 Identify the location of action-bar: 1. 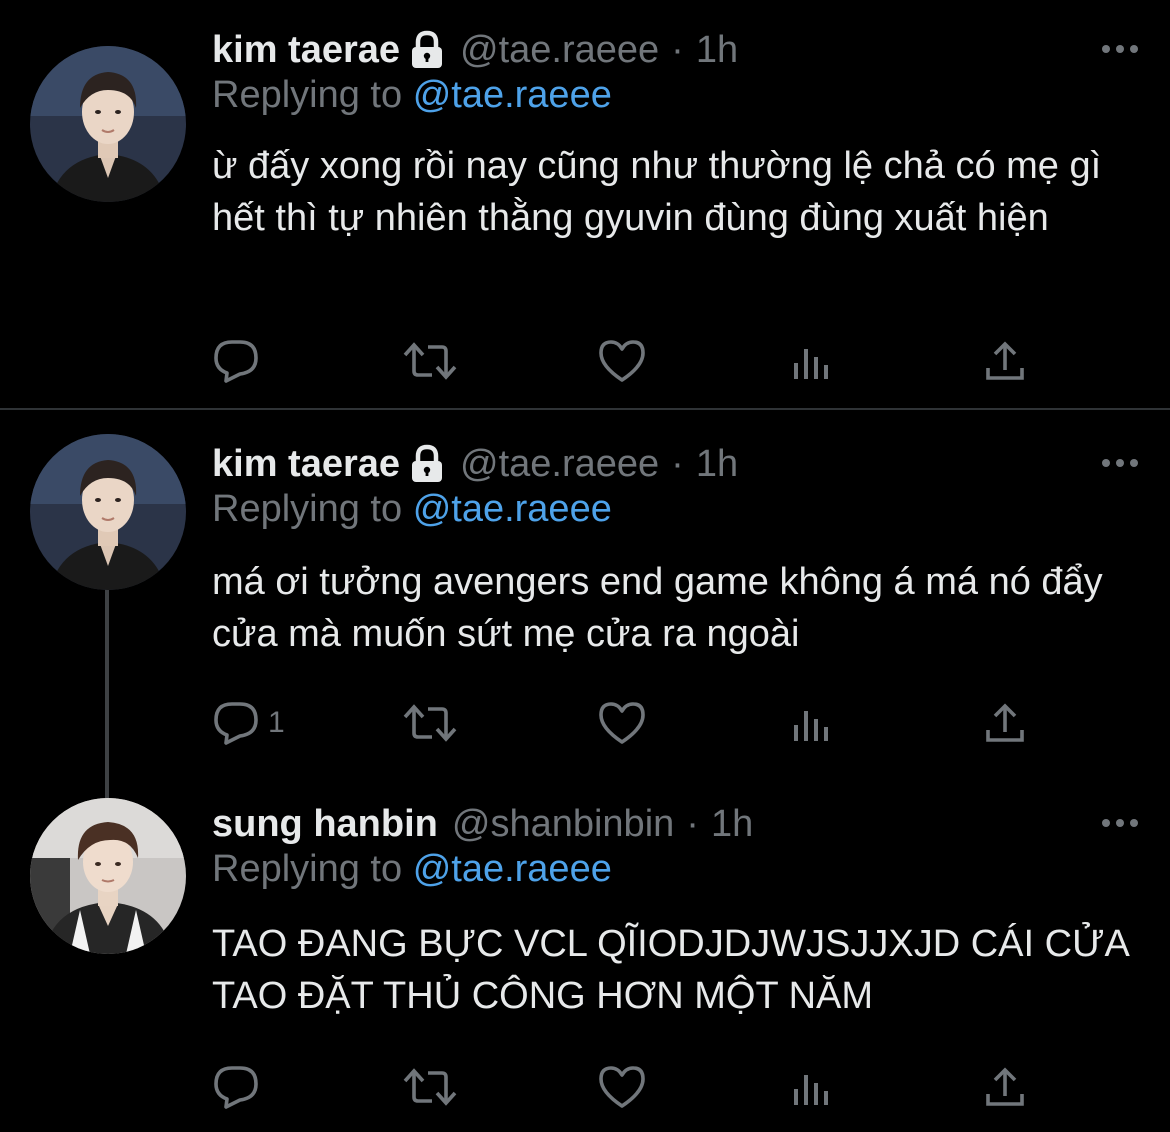
(627, 723).